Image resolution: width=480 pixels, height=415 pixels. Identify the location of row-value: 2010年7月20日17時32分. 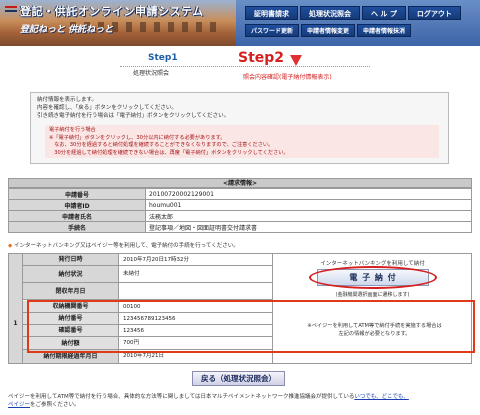
(195, 259).